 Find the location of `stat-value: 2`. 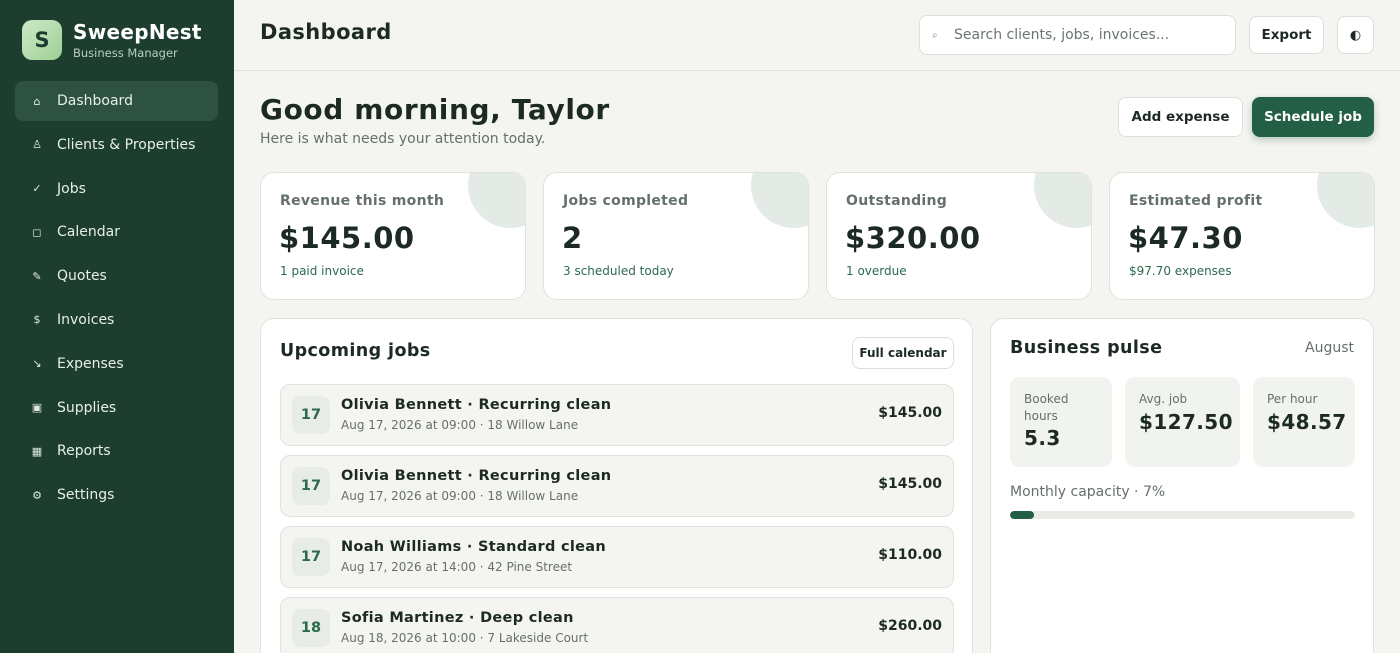

stat-value: 2 is located at coordinates (572, 238).